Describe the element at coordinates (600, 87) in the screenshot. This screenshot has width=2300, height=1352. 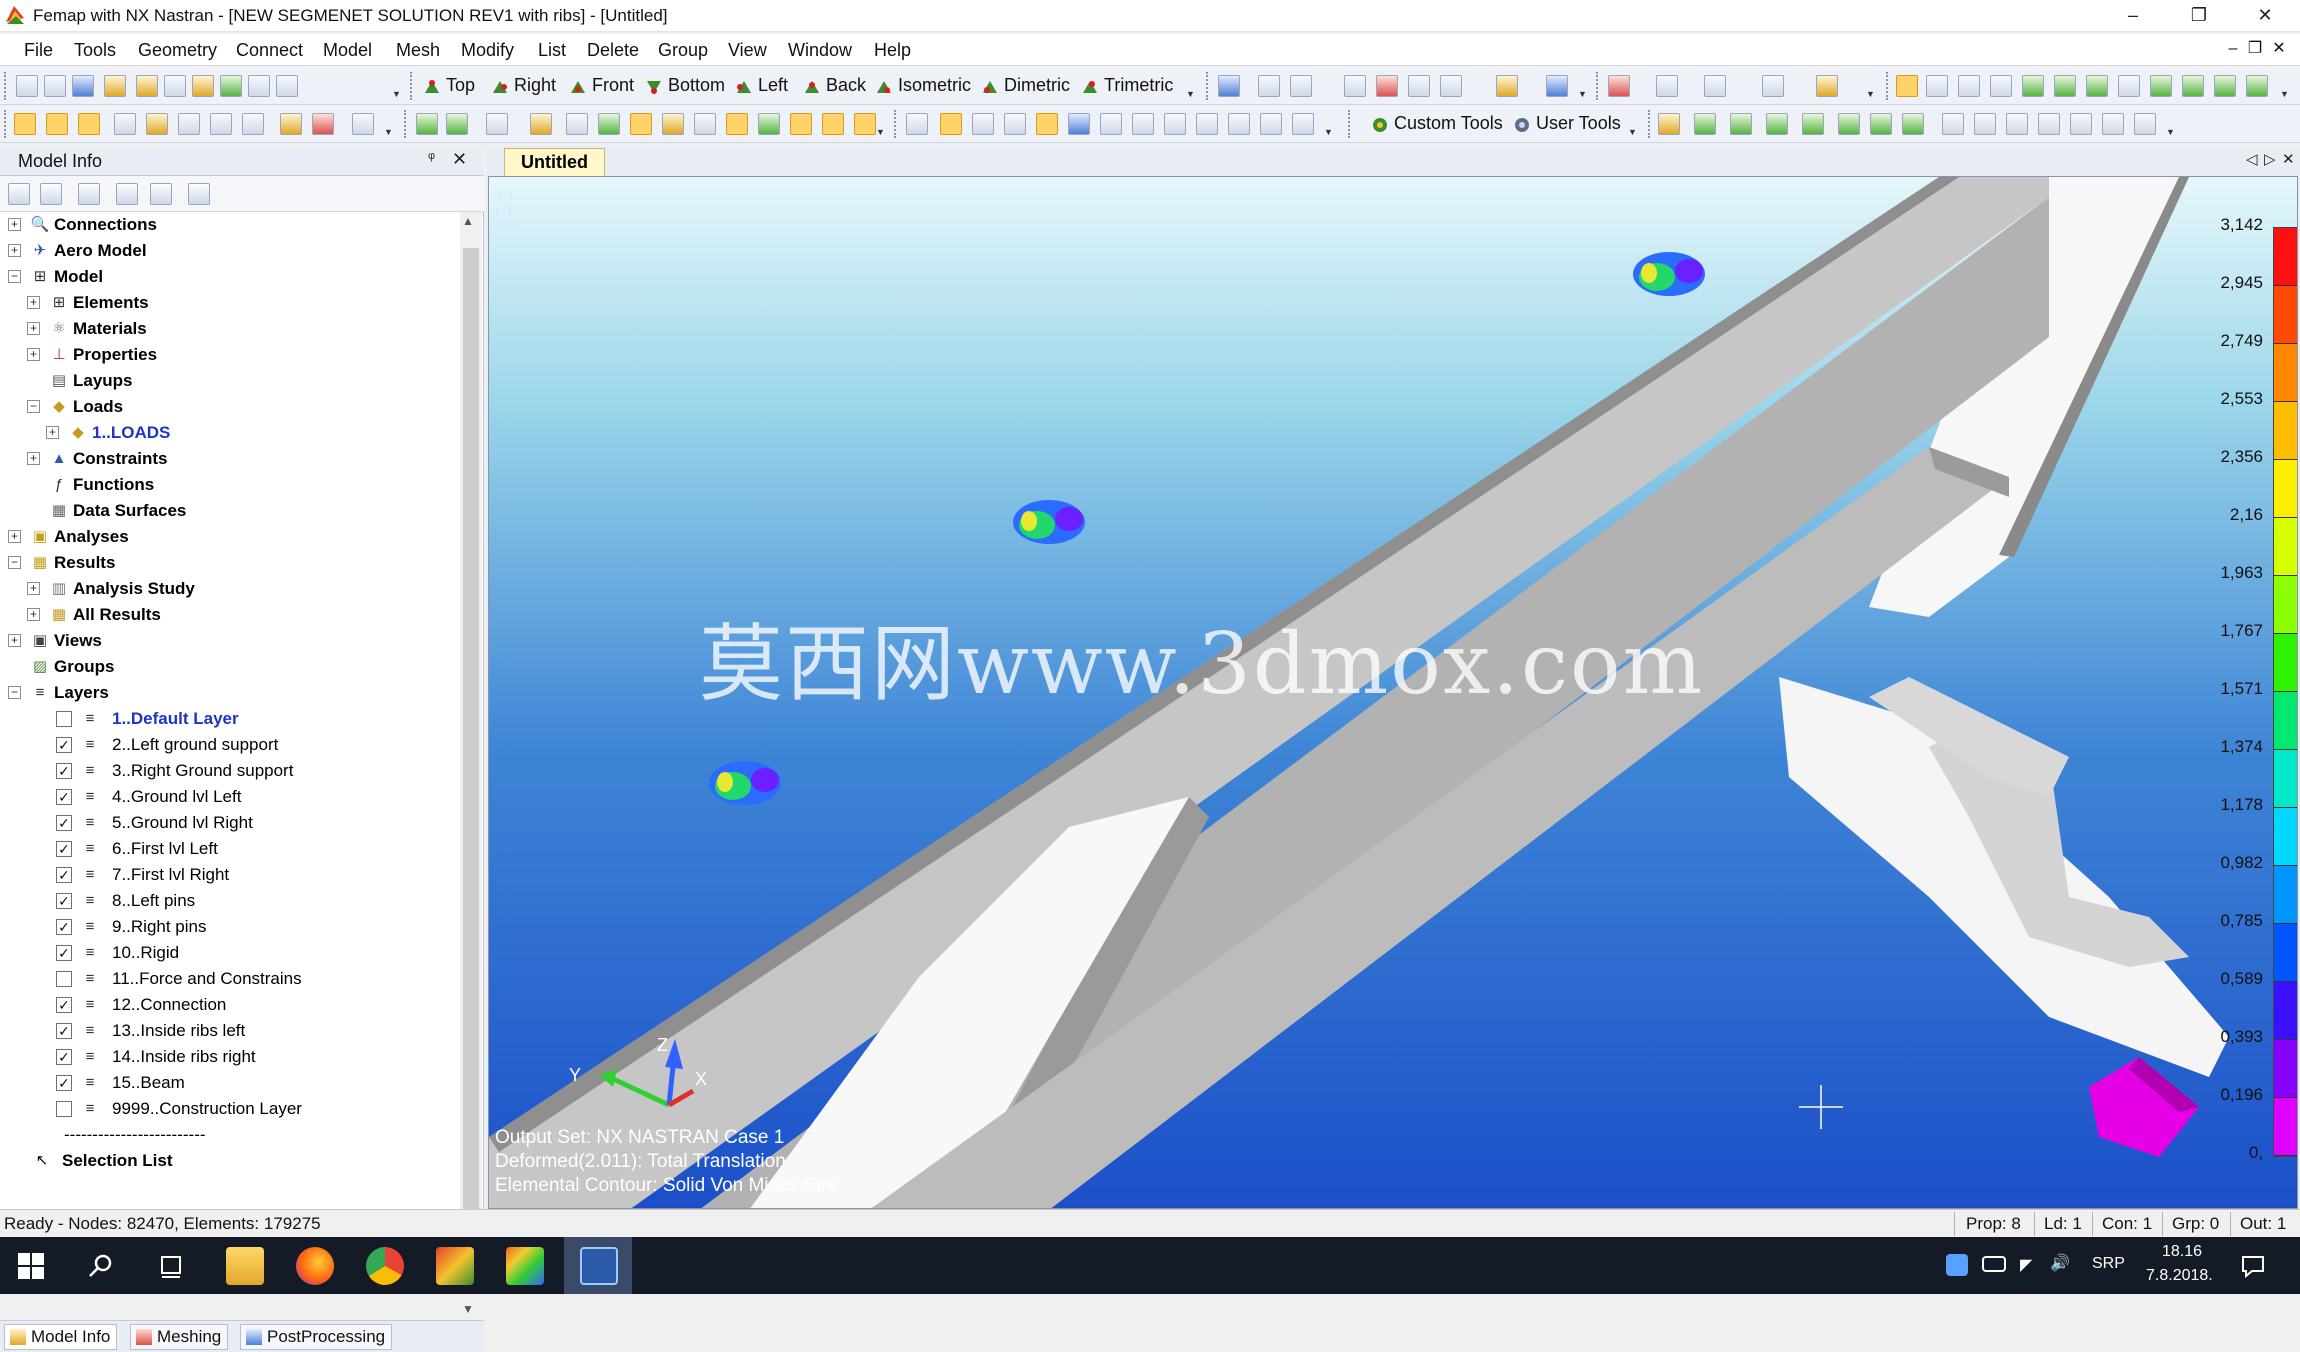
I see `view-front-button: Front` at that location.